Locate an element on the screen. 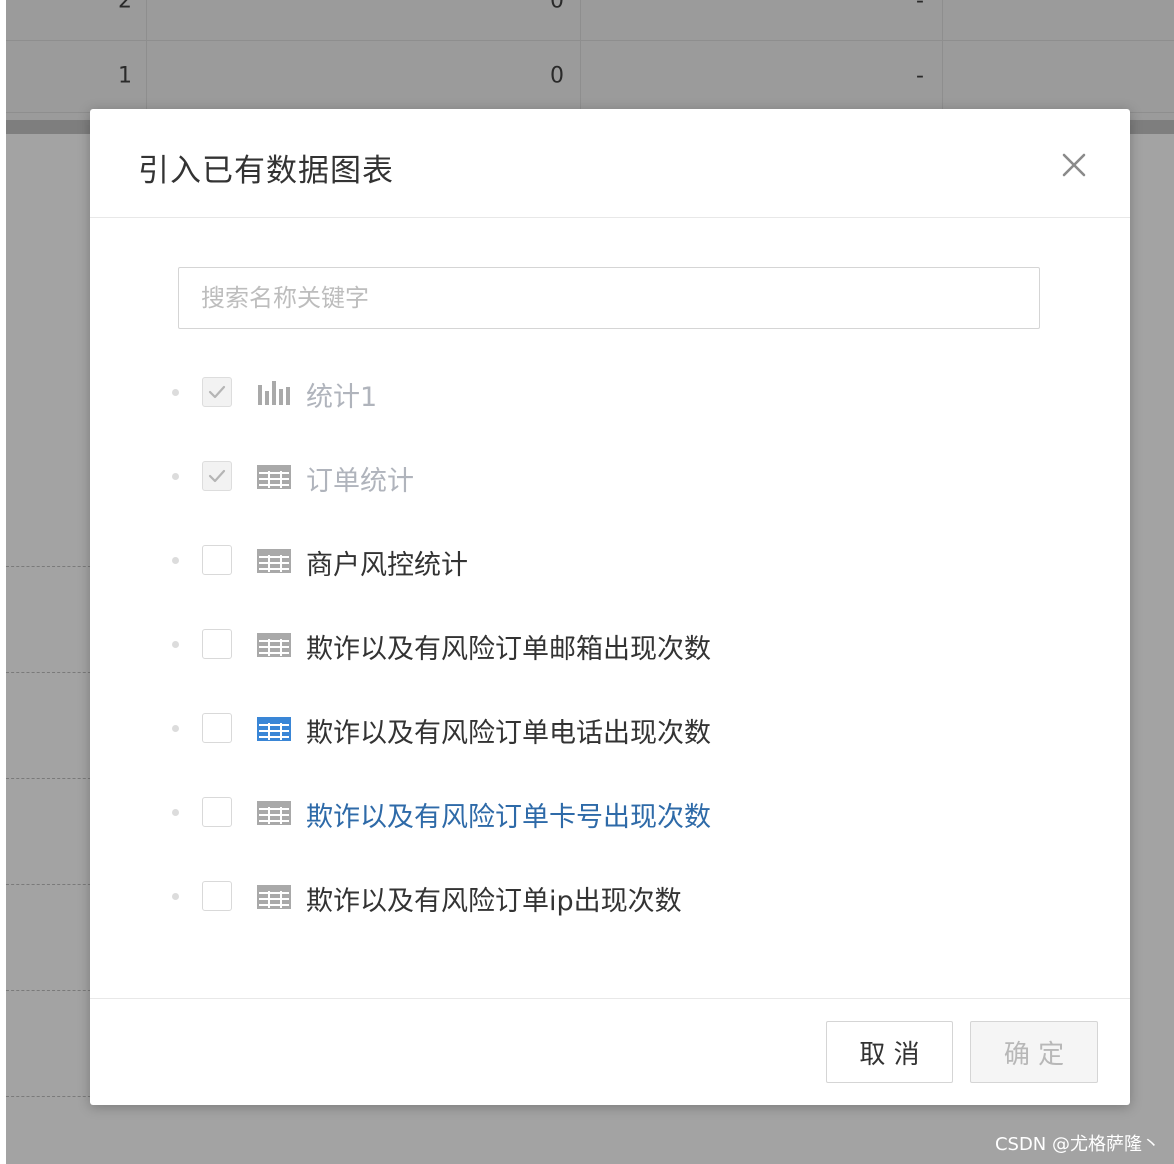  item-label: 欺诈以及有风险订单邮箱出现次数 is located at coordinates (508, 649).